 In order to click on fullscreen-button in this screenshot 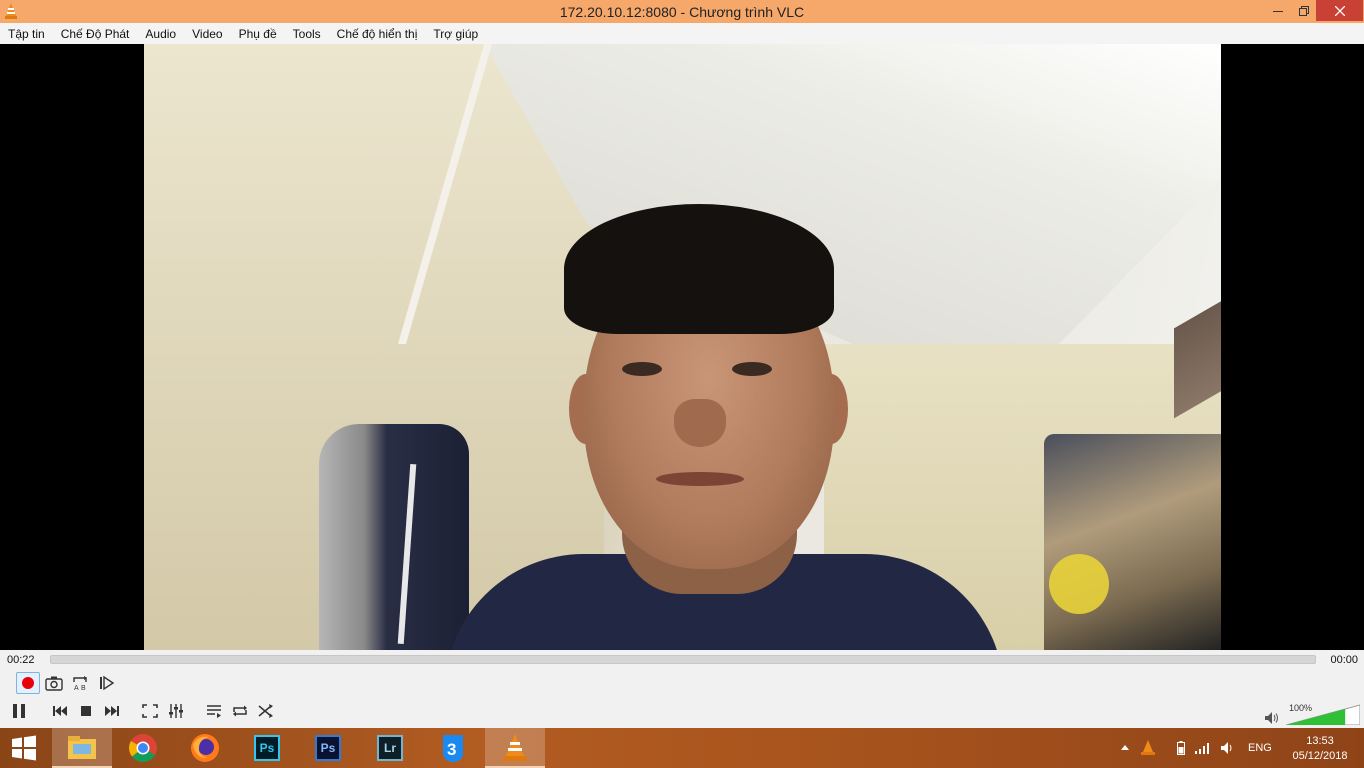, I will do `click(150, 711)`.